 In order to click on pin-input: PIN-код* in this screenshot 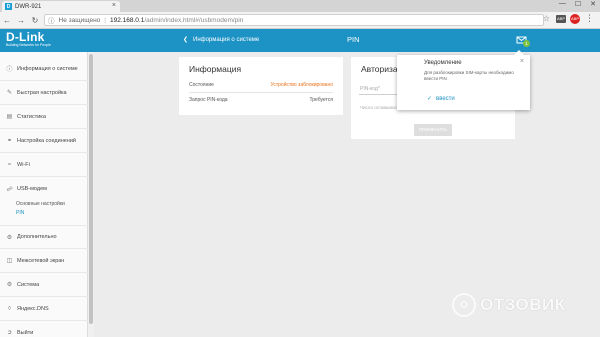, I will do `click(370, 89)`.